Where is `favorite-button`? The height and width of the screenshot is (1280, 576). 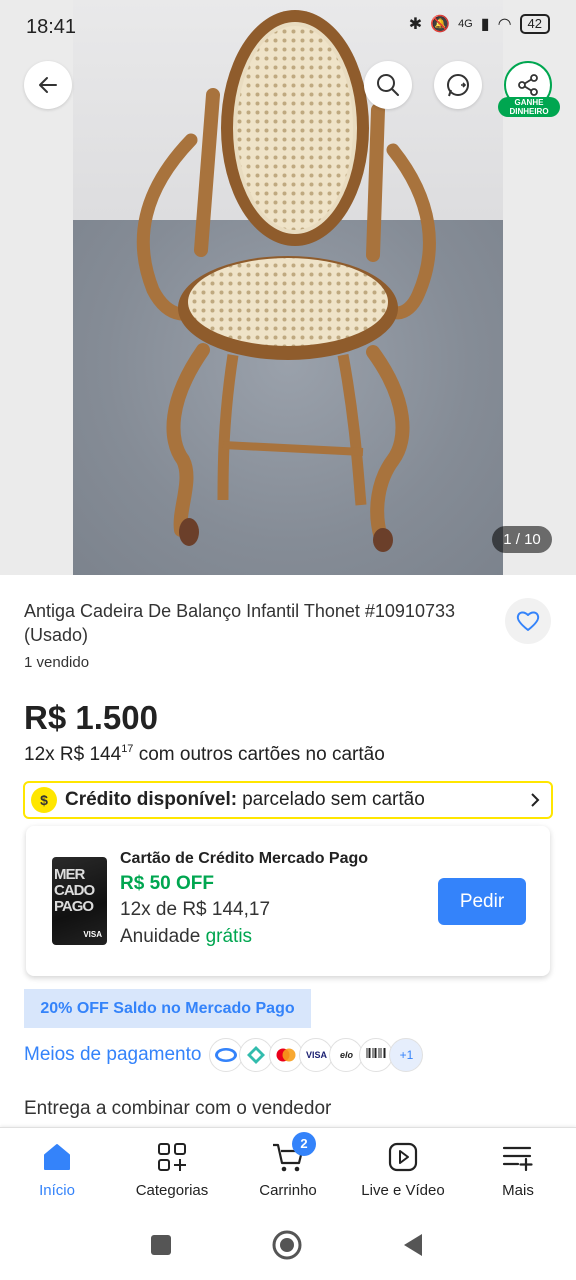 favorite-button is located at coordinates (528, 621).